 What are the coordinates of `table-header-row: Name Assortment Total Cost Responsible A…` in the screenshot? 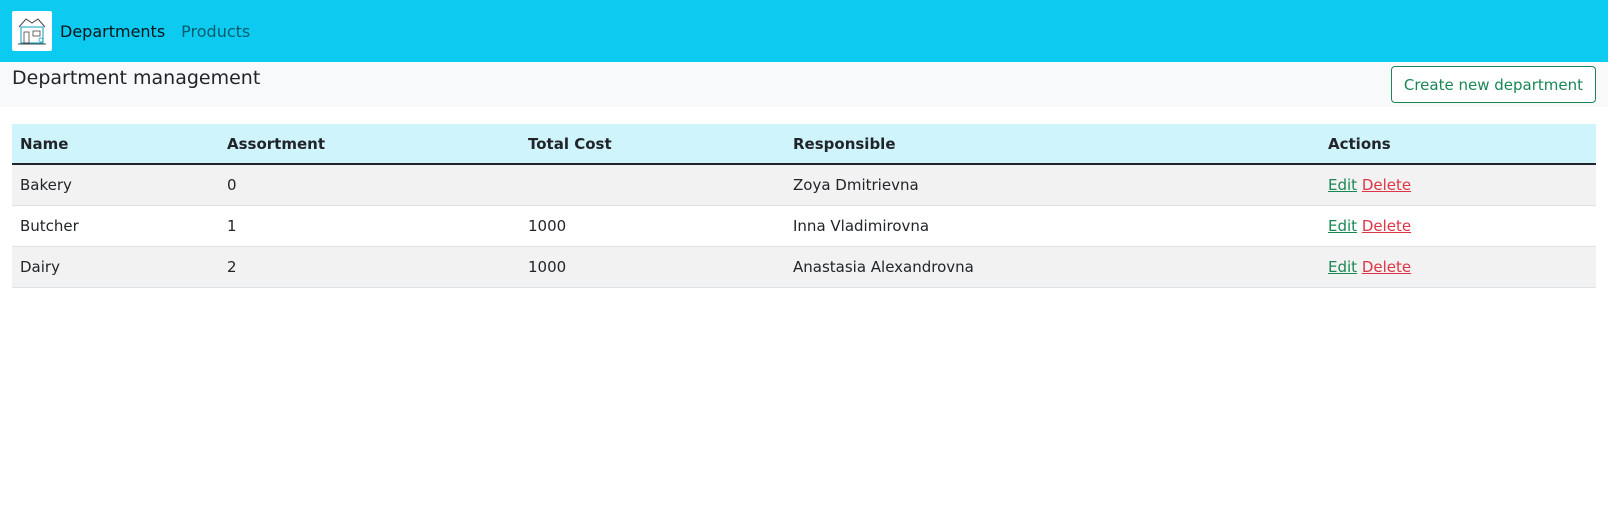 It's located at (804, 144).